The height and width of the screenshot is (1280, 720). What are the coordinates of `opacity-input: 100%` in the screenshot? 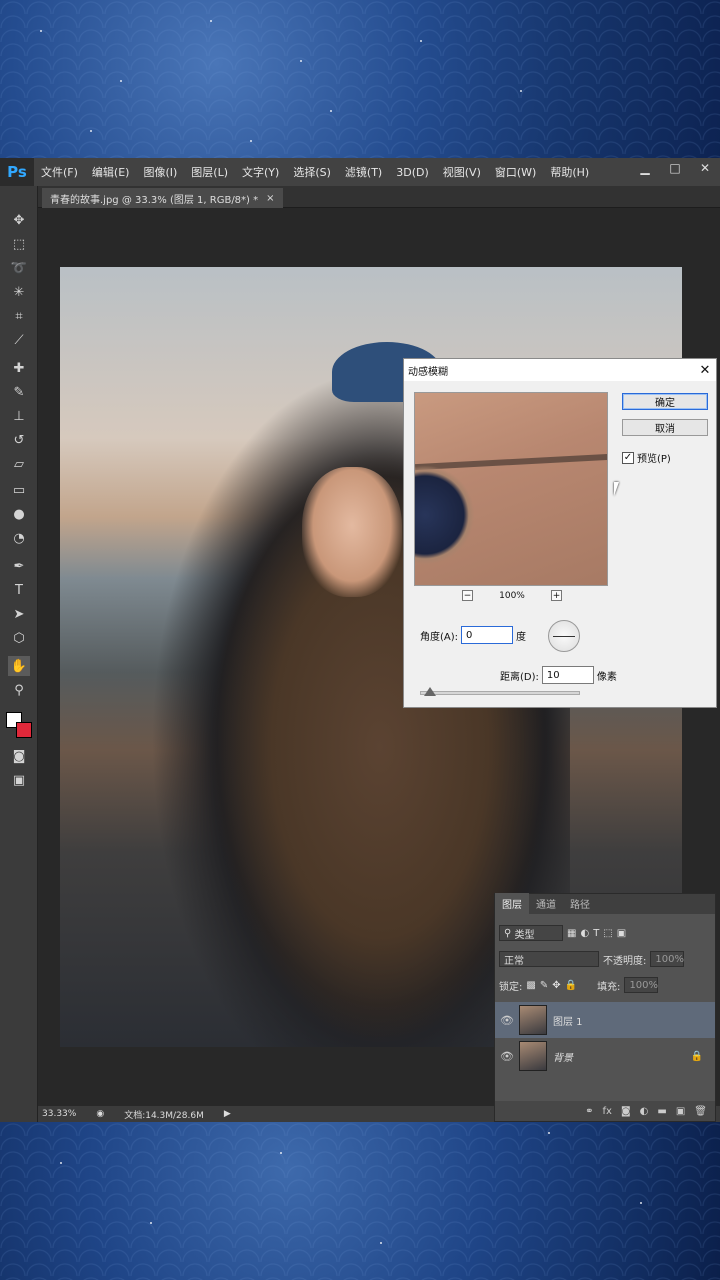 It's located at (667, 959).